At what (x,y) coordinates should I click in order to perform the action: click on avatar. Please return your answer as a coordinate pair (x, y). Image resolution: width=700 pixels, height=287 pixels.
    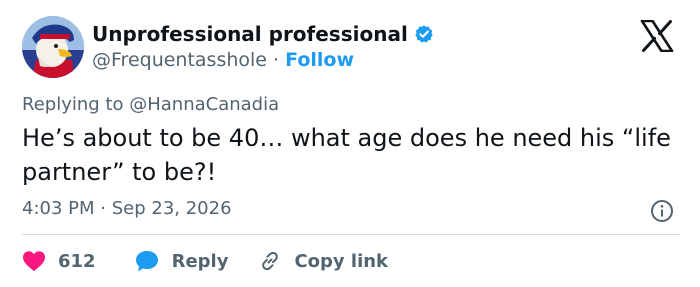
    Looking at the image, I should click on (53, 47).